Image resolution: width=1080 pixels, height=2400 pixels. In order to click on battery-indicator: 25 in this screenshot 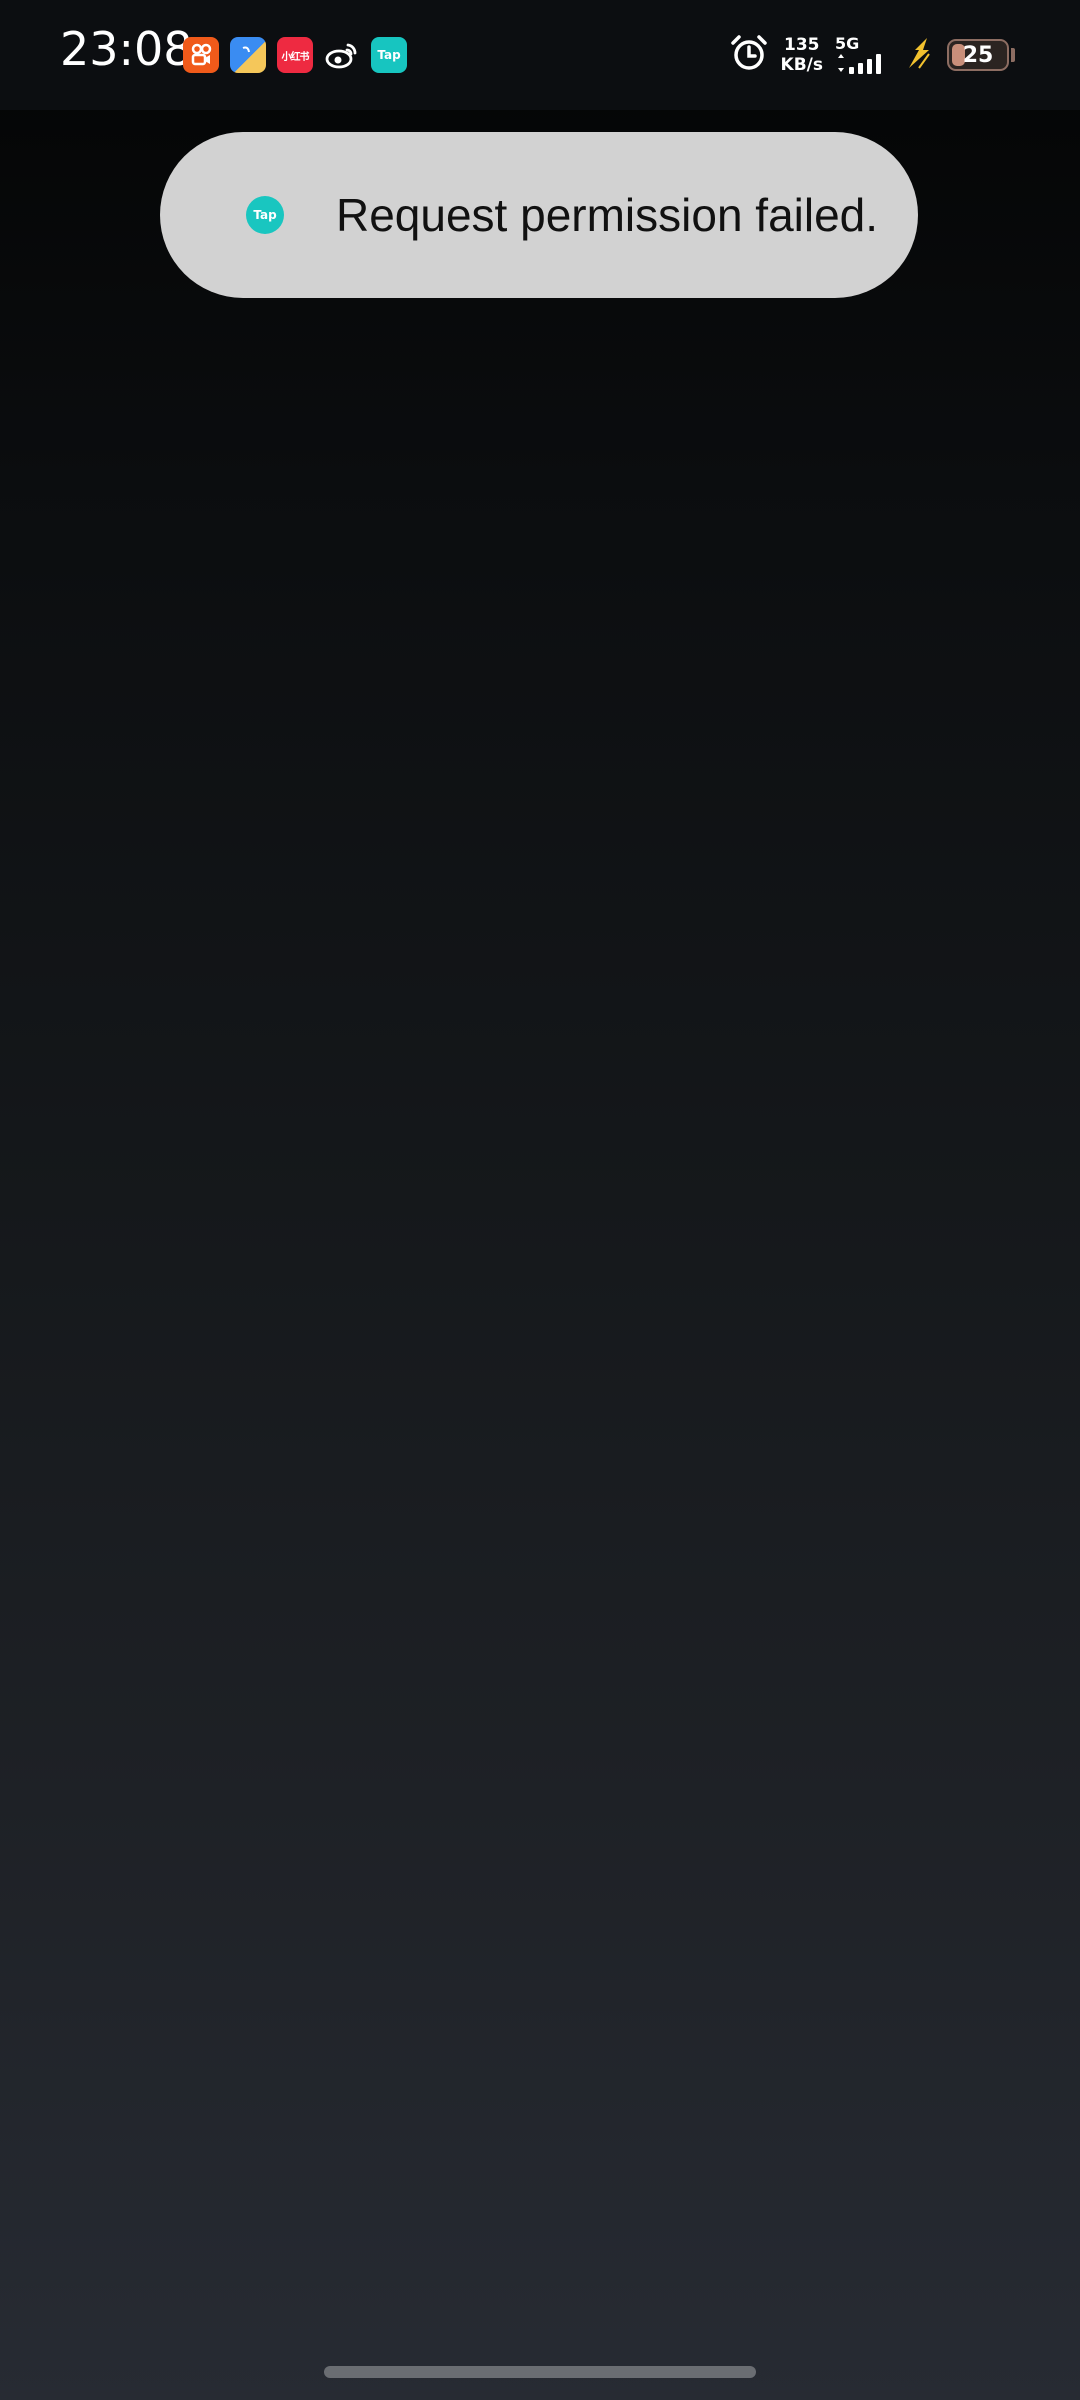, I will do `click(981, 55)`.